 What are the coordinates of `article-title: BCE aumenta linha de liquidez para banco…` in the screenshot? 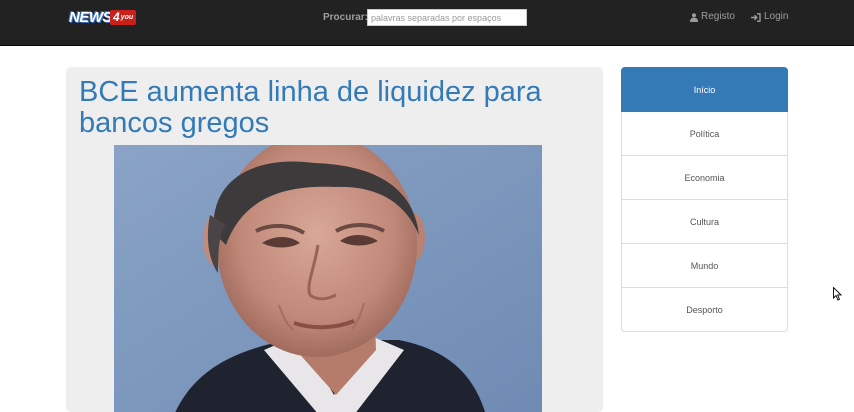 It's located at (329, 108).